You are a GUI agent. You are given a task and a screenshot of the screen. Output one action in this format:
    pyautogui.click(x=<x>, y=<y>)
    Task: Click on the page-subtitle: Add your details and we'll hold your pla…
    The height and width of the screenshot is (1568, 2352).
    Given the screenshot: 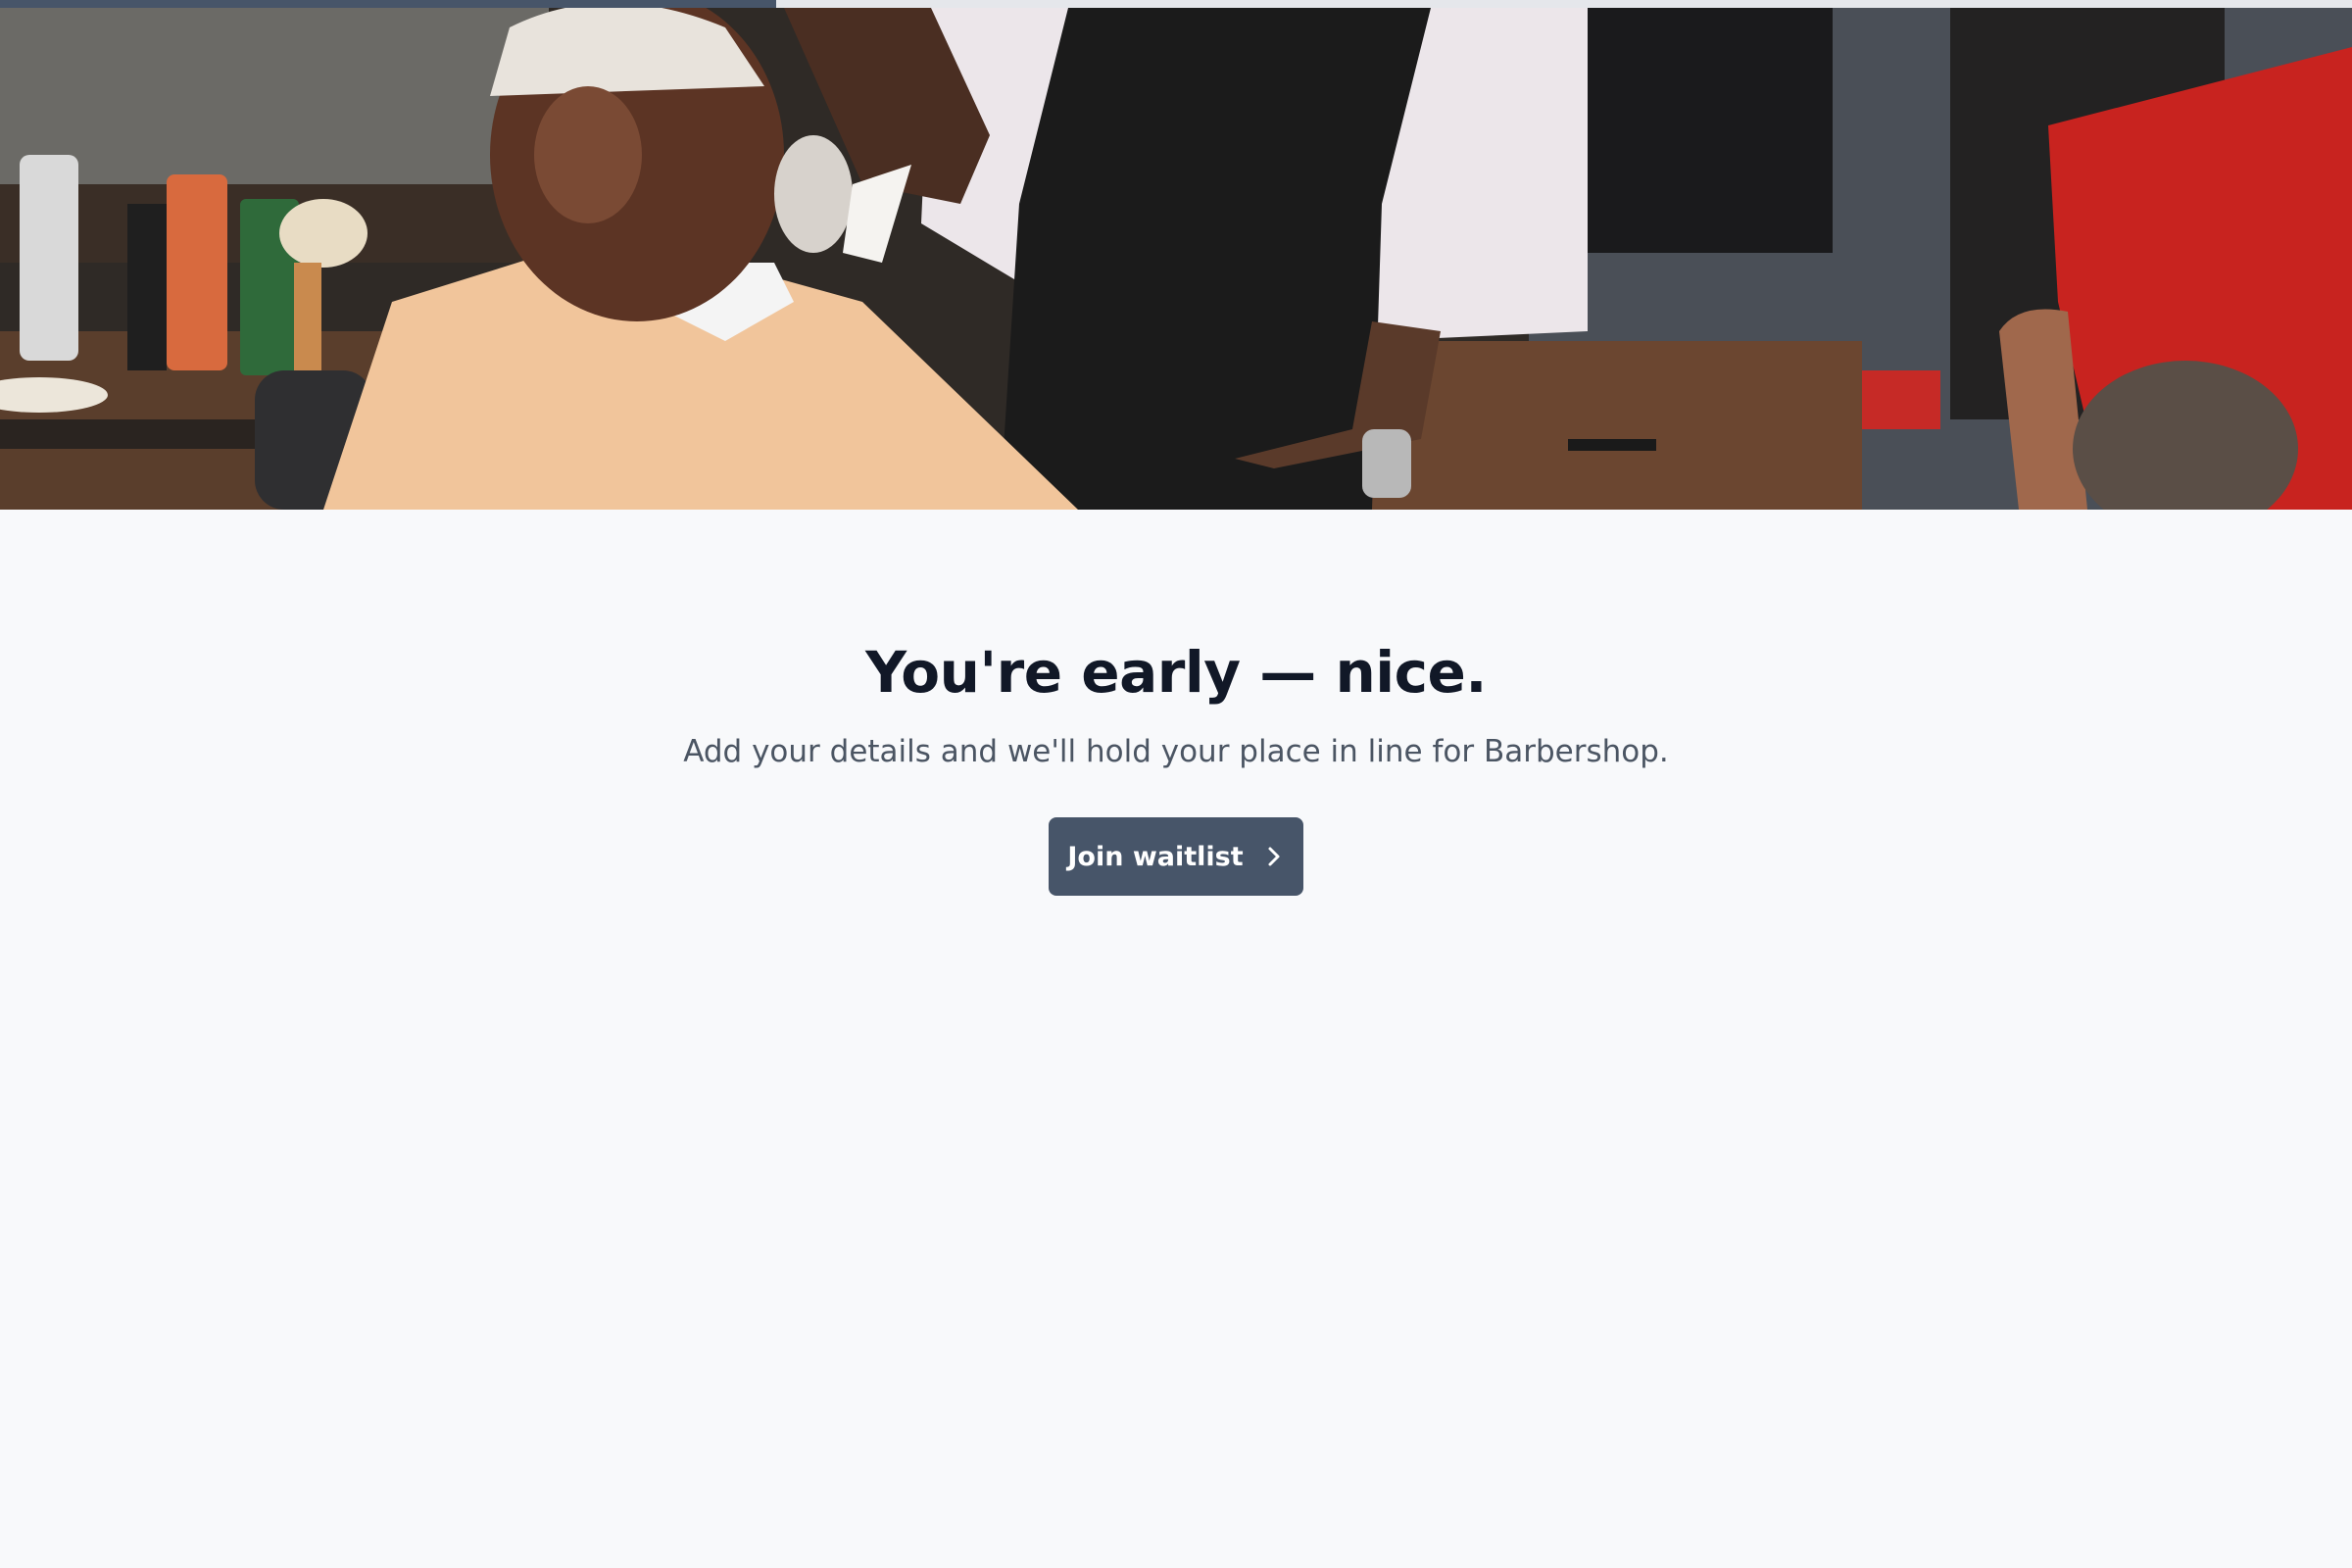 What is the action you would take?
    pyautogui.click(x=1176, y=751)
    